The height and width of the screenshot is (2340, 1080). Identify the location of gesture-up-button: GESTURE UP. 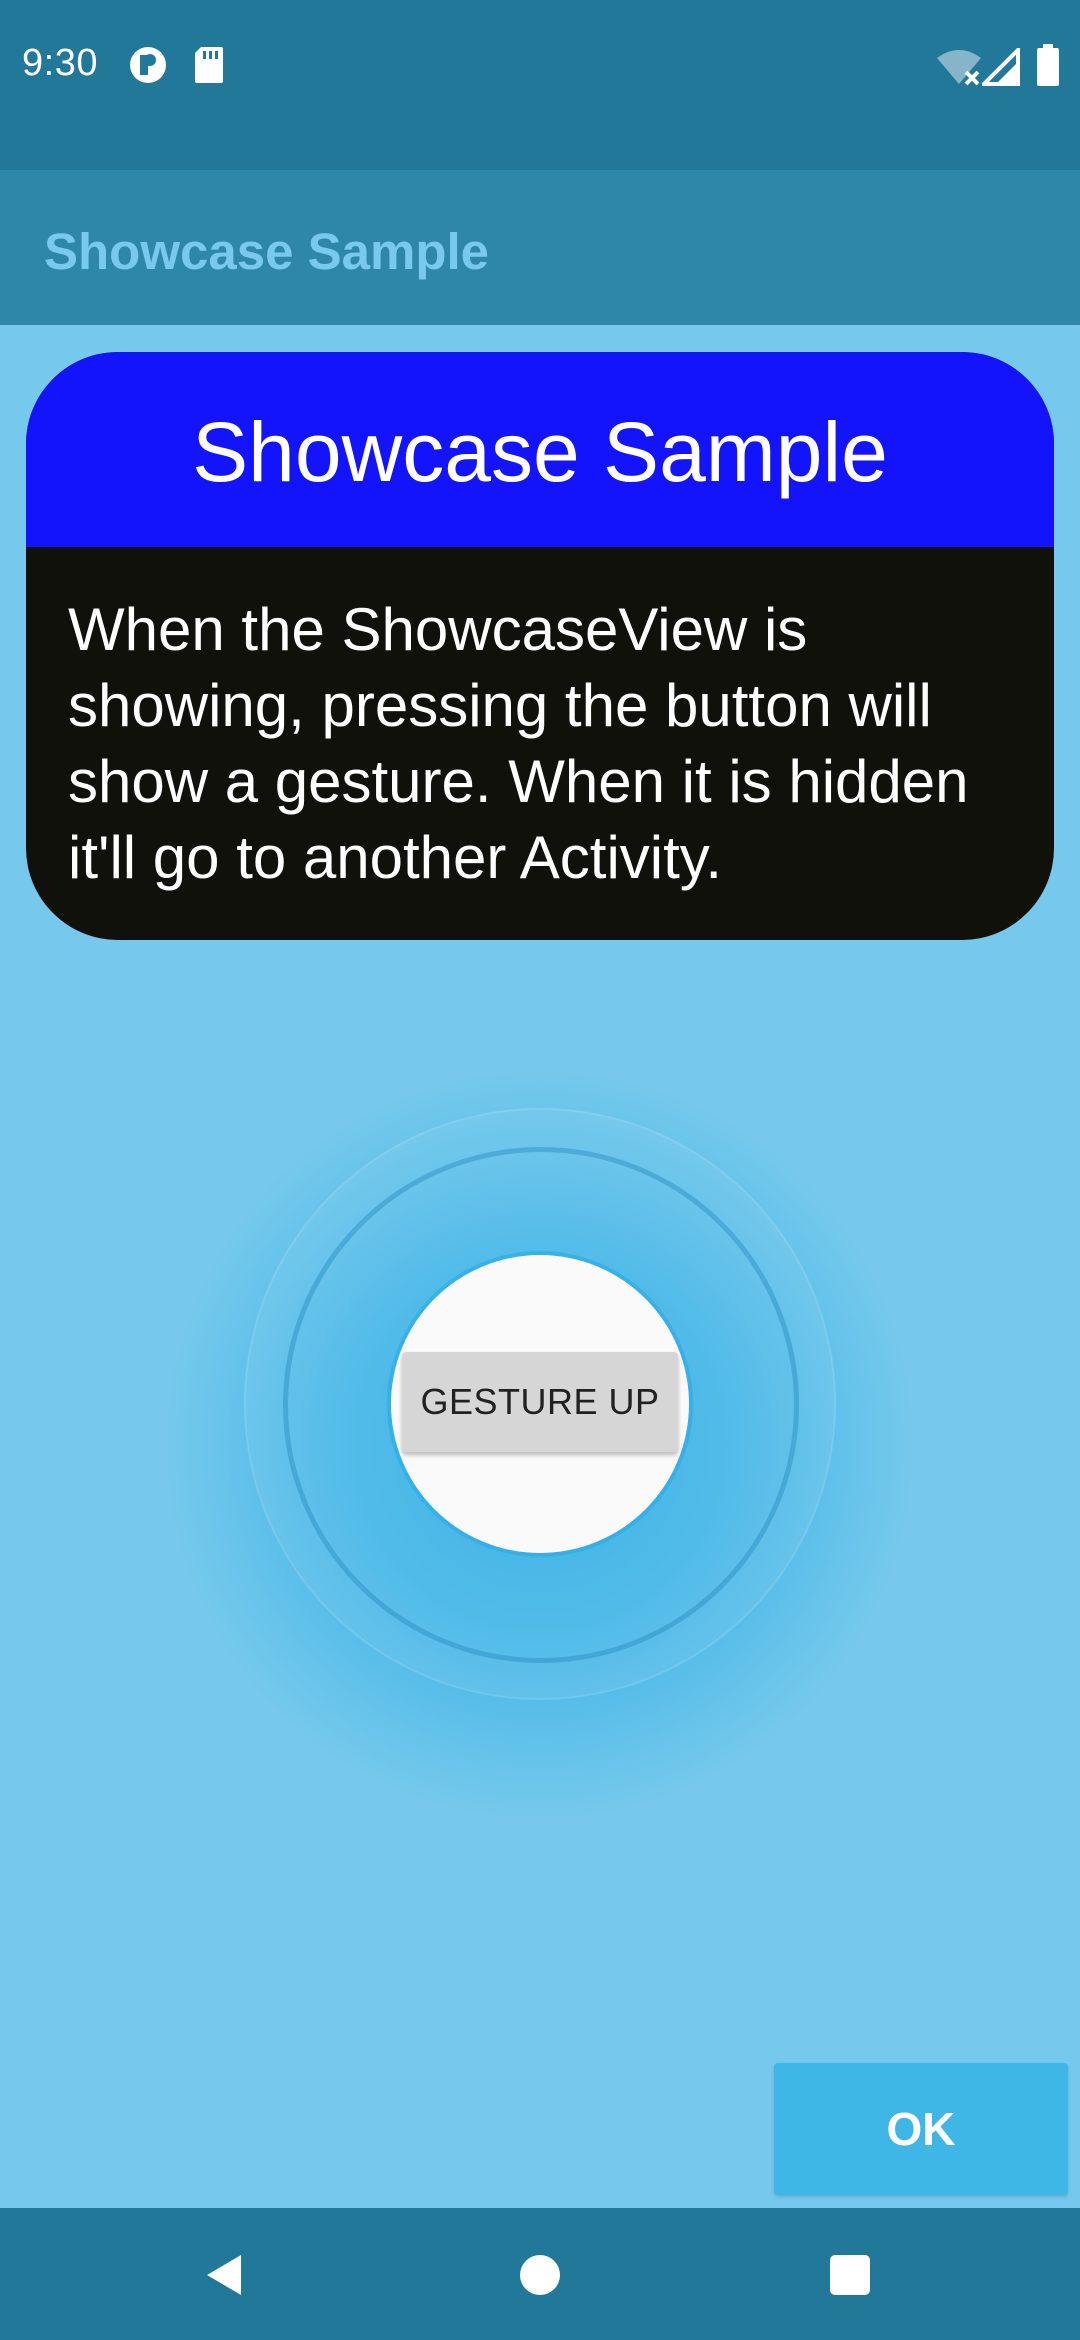
(540, 1402).